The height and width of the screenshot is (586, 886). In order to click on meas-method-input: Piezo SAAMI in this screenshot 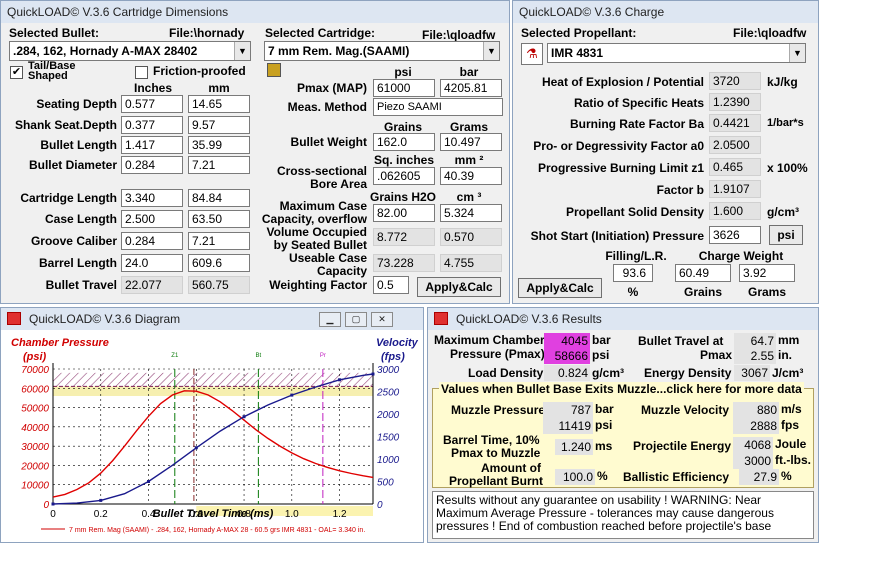, I will do `click(438, 107)`.